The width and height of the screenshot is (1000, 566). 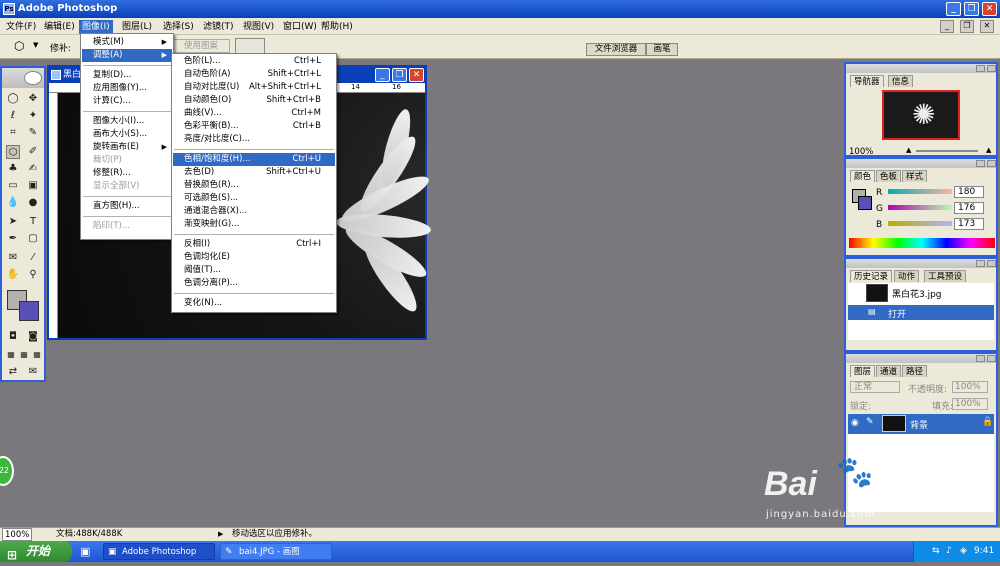 I want to click on tab-channels: 通道, so click(x=889, y=371).